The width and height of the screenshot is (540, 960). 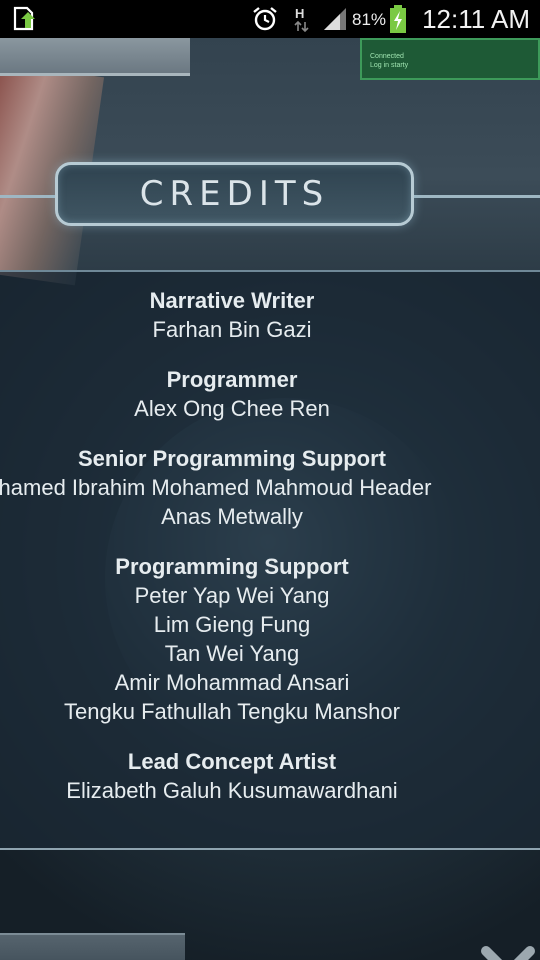 I want to click on credit-name: Farhan Bin Gazi, so click(x=232, y=329).